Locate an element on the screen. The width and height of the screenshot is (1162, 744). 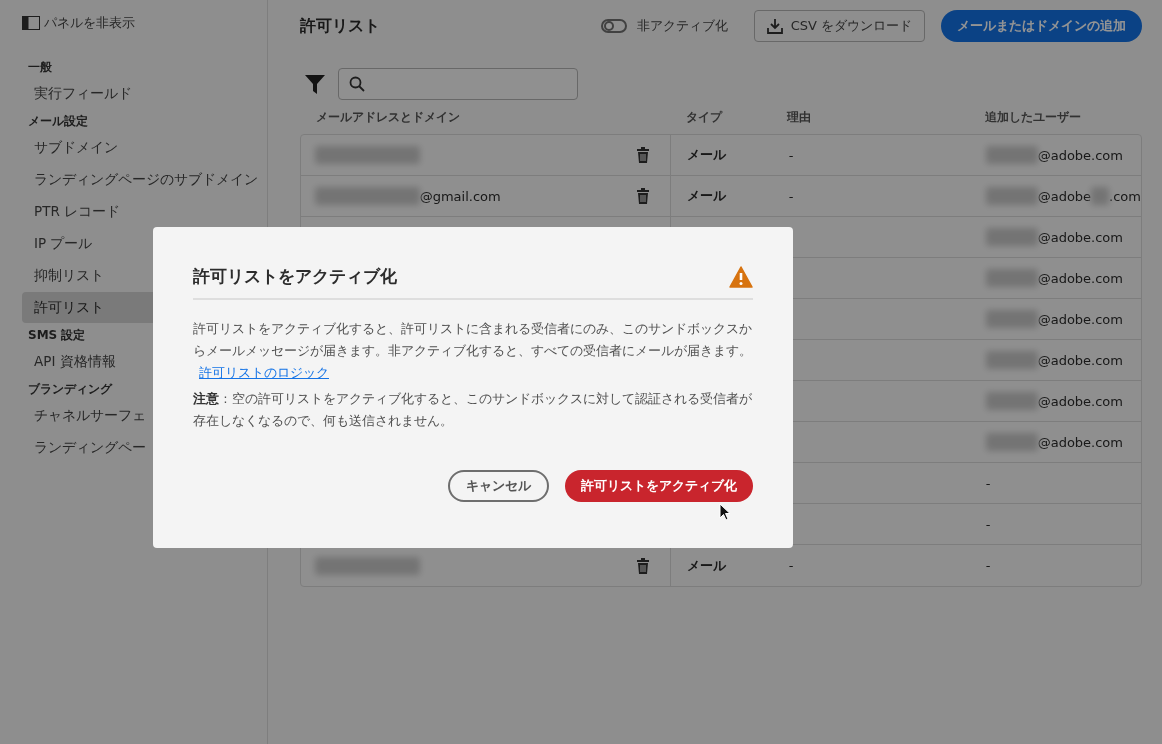
hide-panel-link: パネルを非表示 is located at coordinates (89, 23).